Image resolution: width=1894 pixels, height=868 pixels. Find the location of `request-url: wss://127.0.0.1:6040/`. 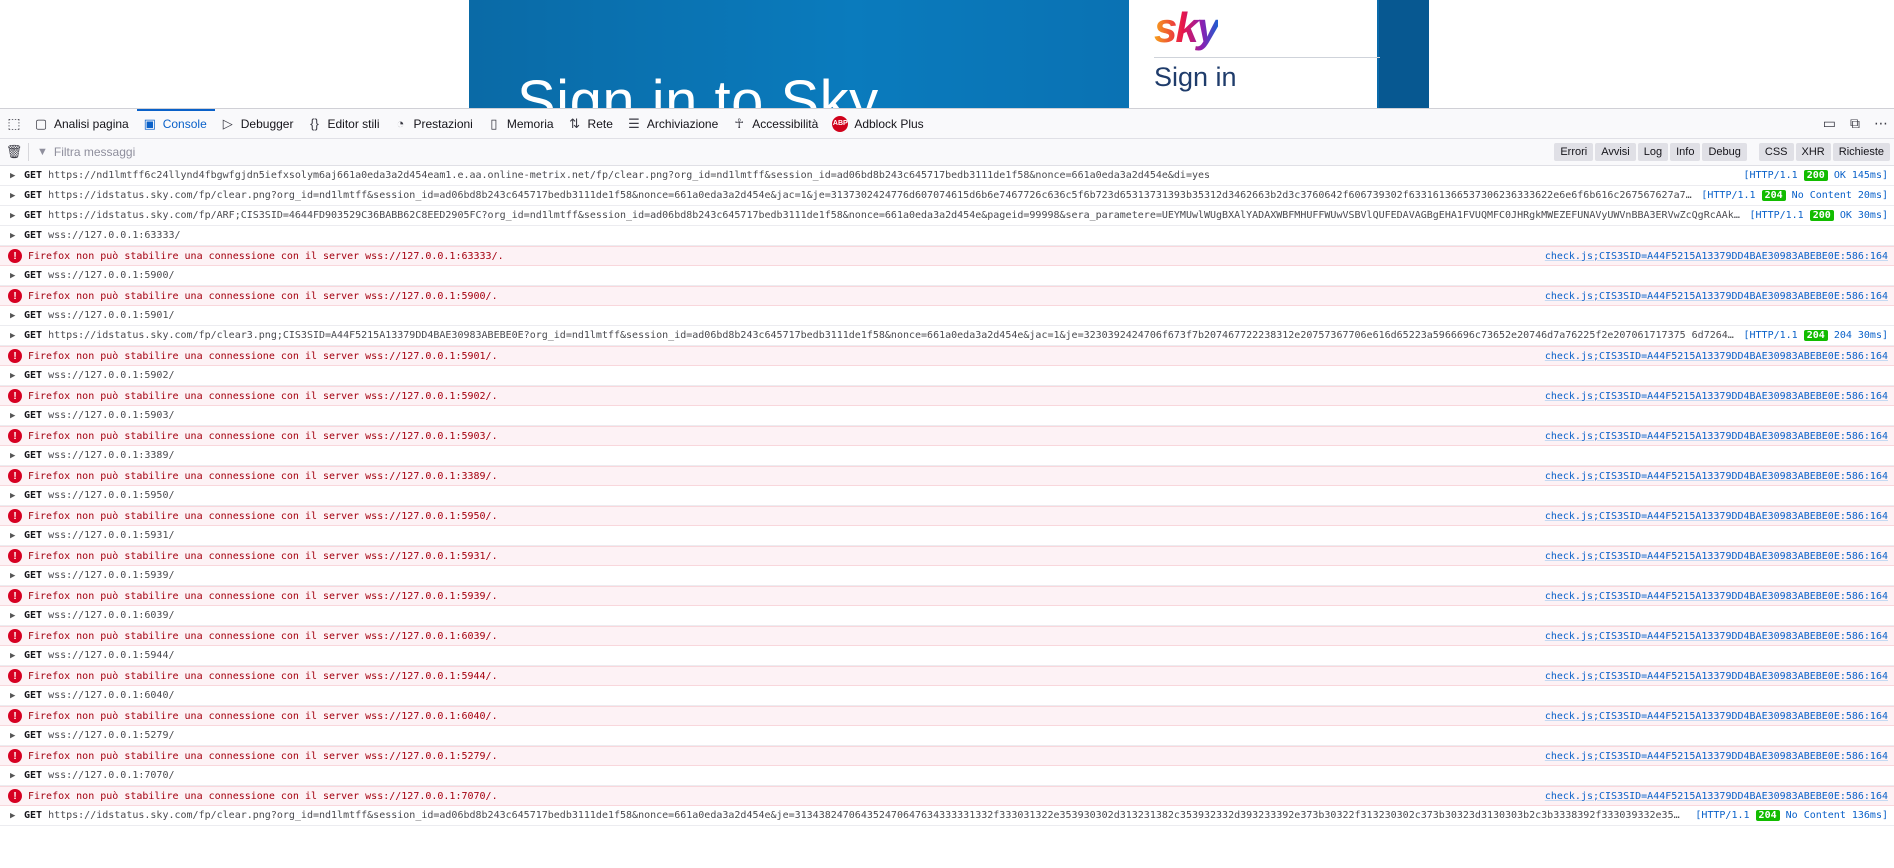

request-url: wss://127.0.0.1:6040/ is located at coordinates (971, 695).